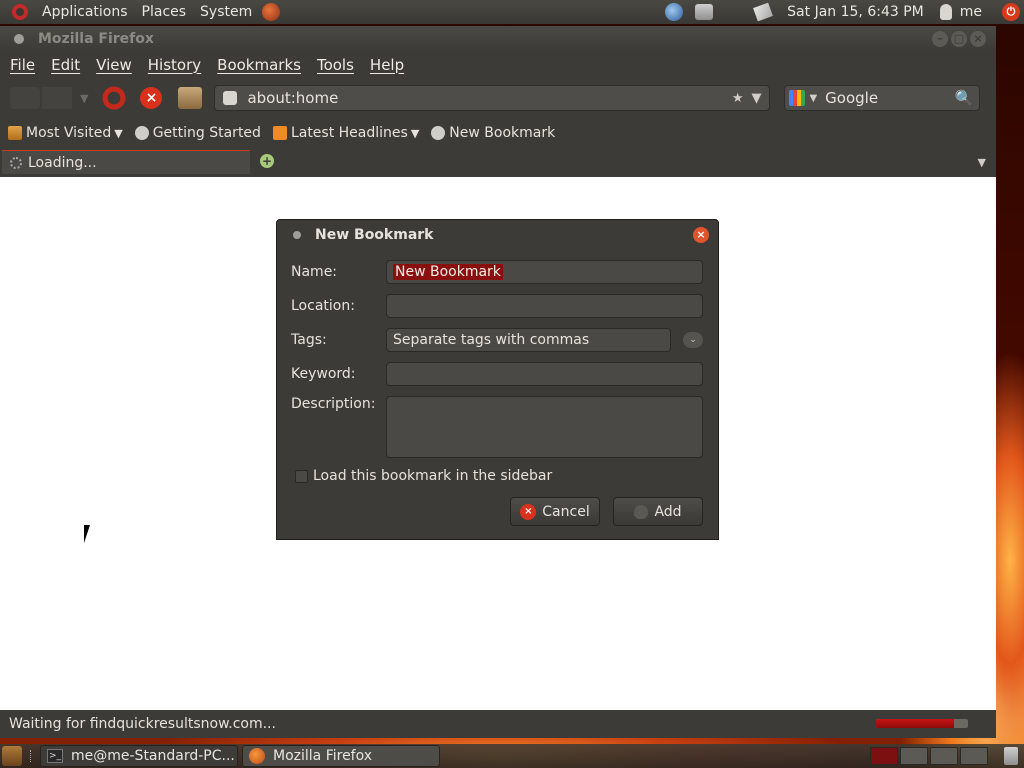  I want to click on tags-field: Separate tags with commas, so click(528, 340).